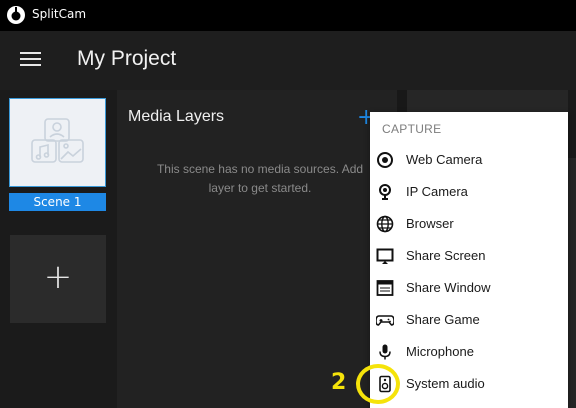  What do you see at coordinates (385, 224) in the screenshot?
I see `globe-icon` at bounding box center [385, 224].